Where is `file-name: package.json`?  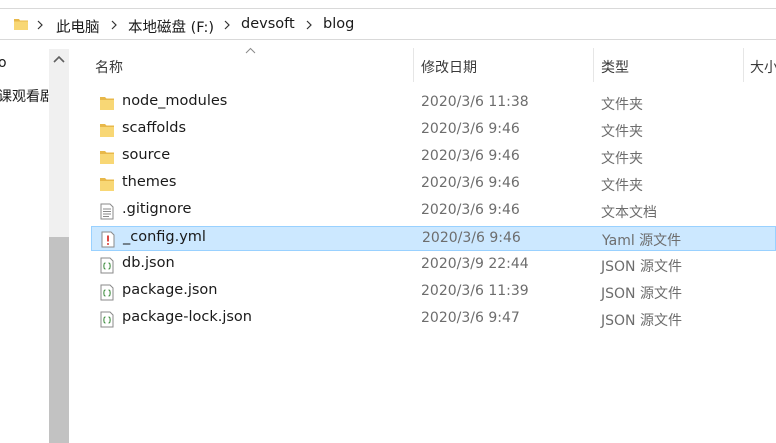
file-name: package.json is located at coordinates (170, 290).